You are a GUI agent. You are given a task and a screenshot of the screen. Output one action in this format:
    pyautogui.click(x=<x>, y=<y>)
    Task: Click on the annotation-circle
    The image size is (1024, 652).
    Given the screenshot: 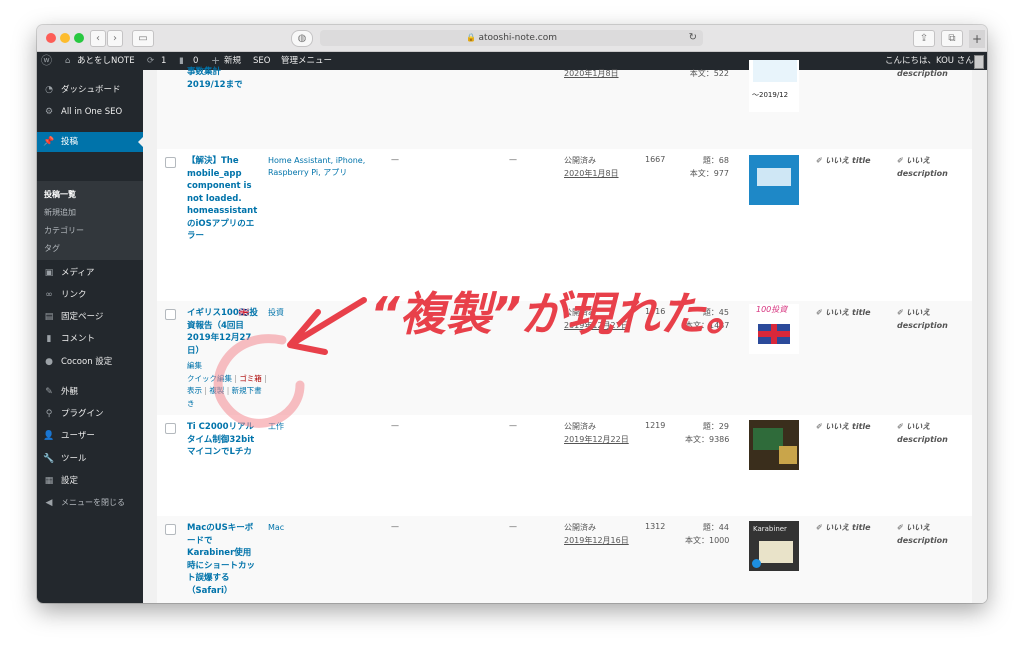 What is the action you would take?
    pyautogui.click(x=259, y=381)
    